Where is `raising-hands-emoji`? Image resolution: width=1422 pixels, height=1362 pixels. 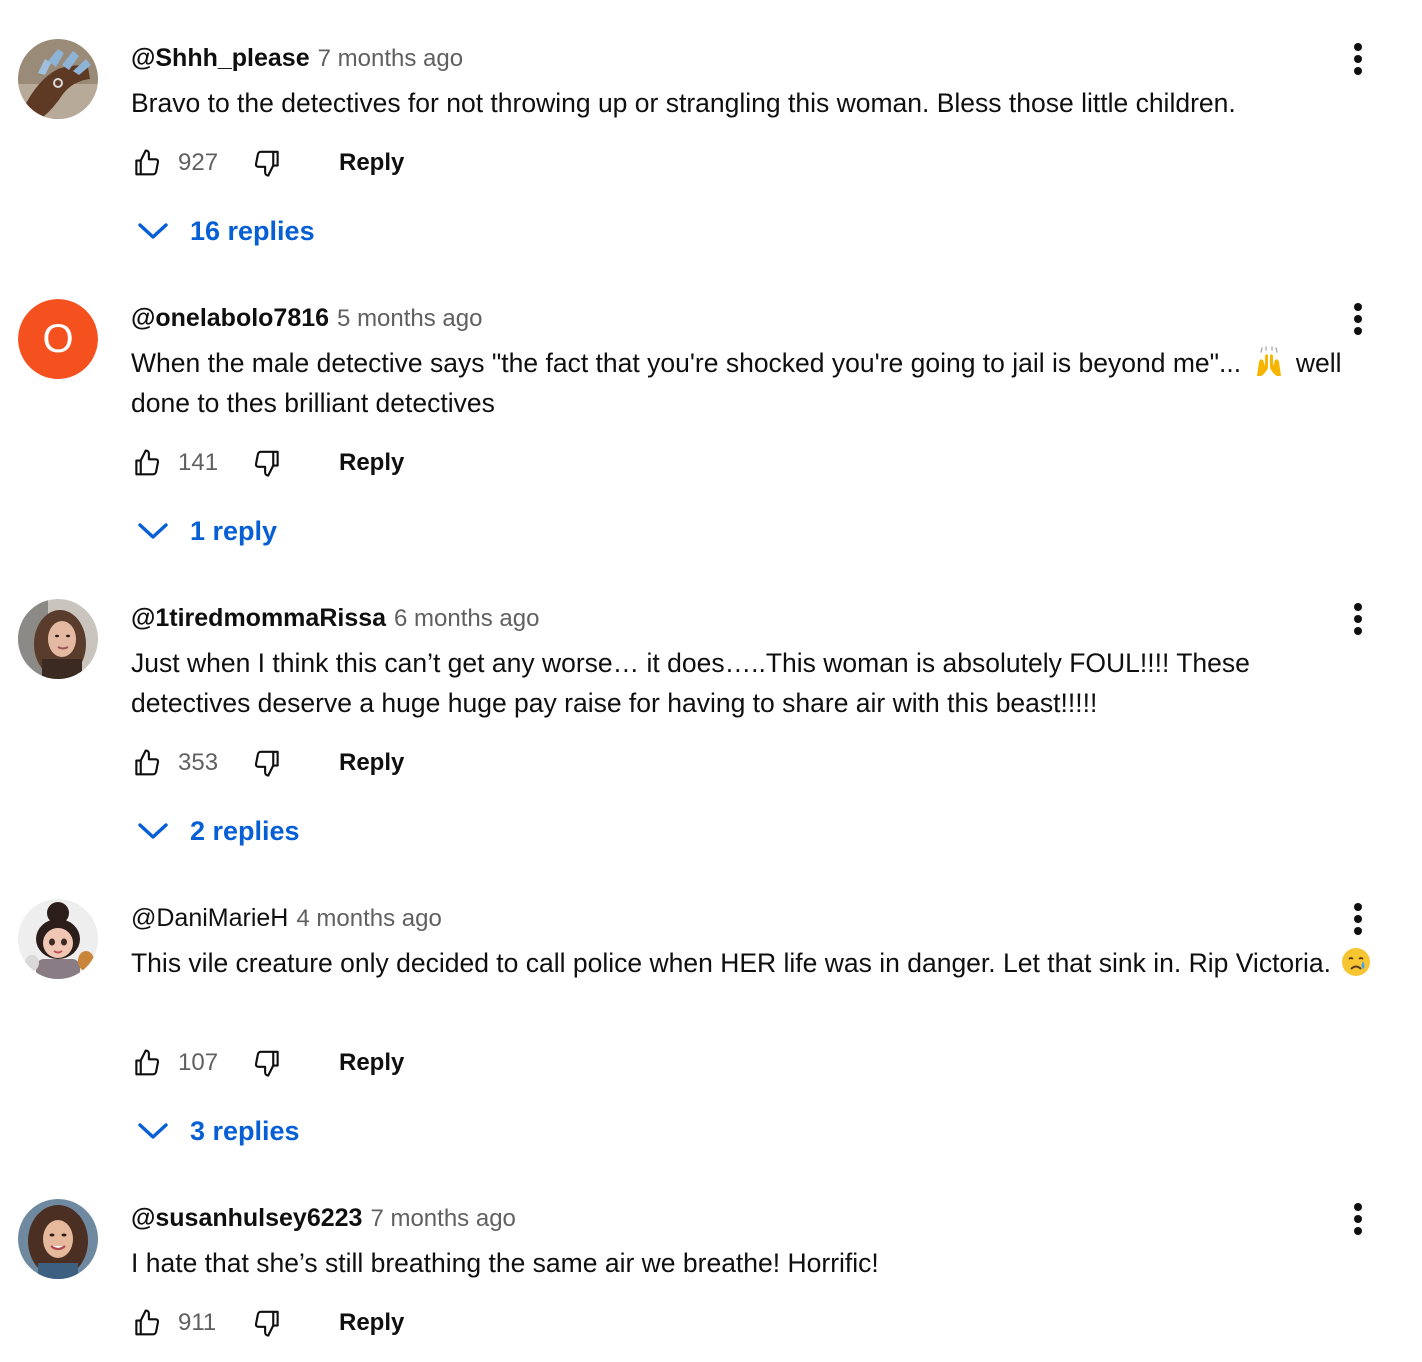 raising-hands-emoji is located at coordinates (1268, 361).